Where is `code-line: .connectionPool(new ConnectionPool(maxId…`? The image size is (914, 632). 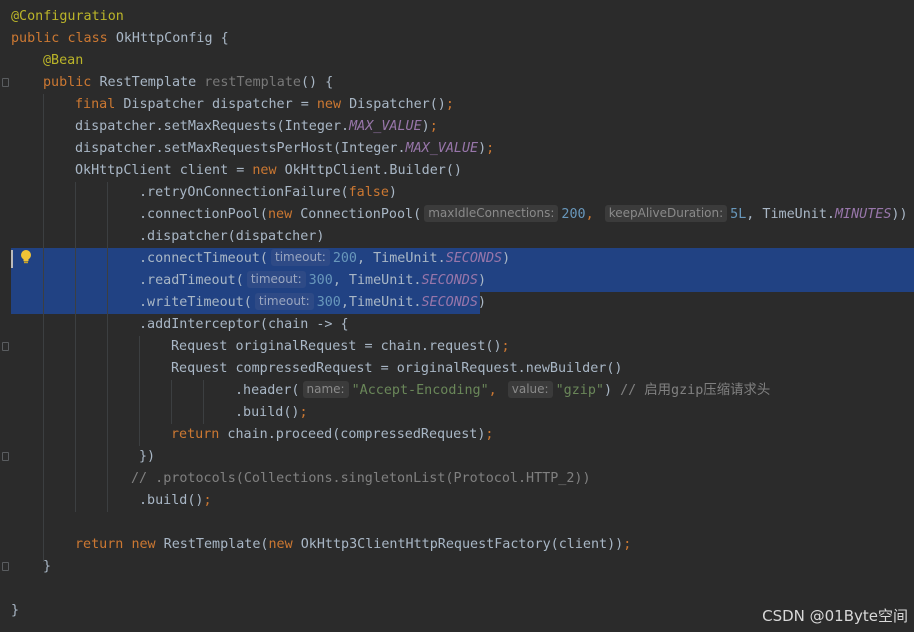
code-line: .connectionPool(new ConnectionPool(maxId… is located at coordinates (523, 215).